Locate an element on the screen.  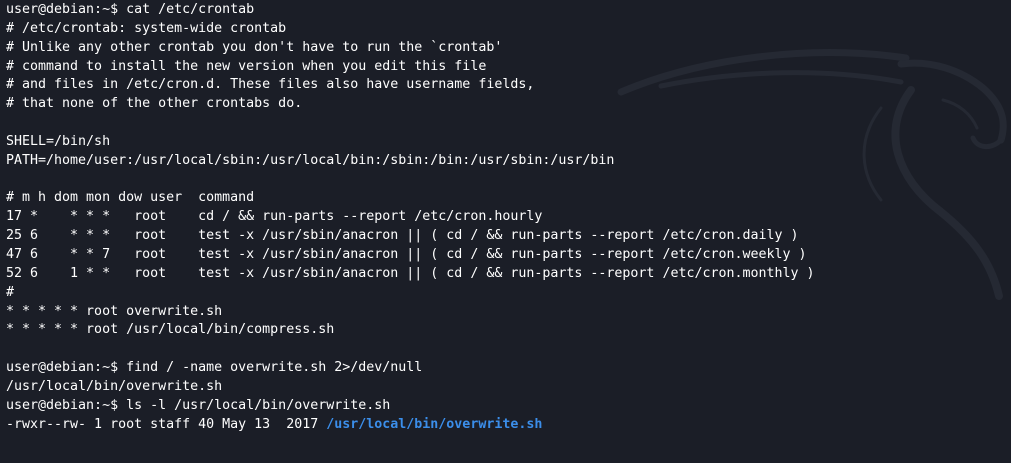
terminal-line: SHELL=/bin/sh is located at coordinates (508, 142).